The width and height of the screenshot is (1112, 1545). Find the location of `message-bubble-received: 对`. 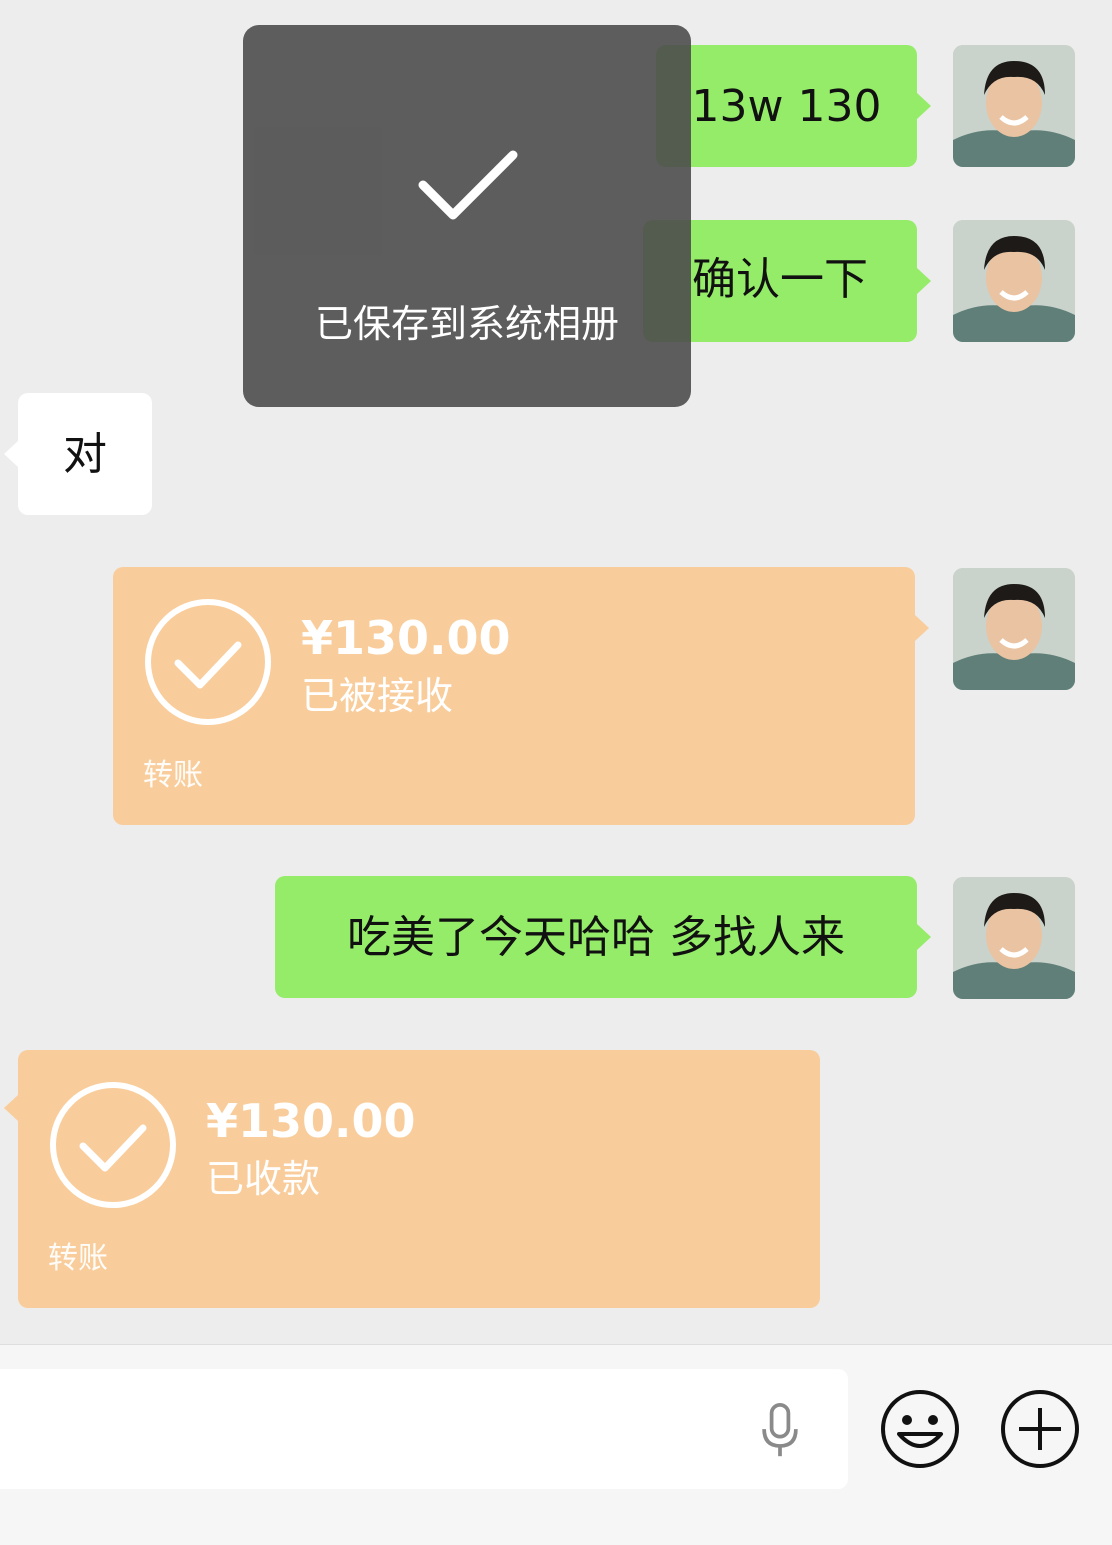

message-bubble-received: 对 is located at coordinates (85, 454).